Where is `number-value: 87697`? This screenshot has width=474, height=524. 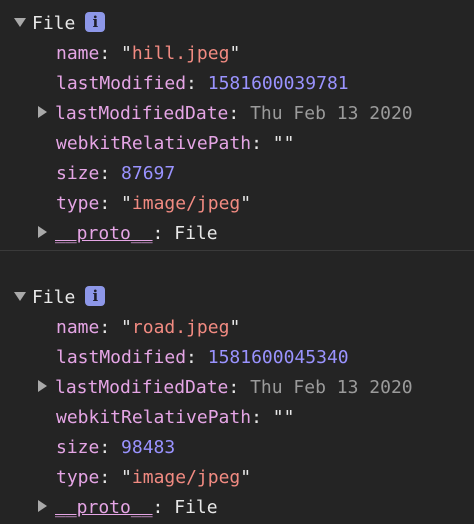 number-value: 87697 is located at coordinates (148, 173).